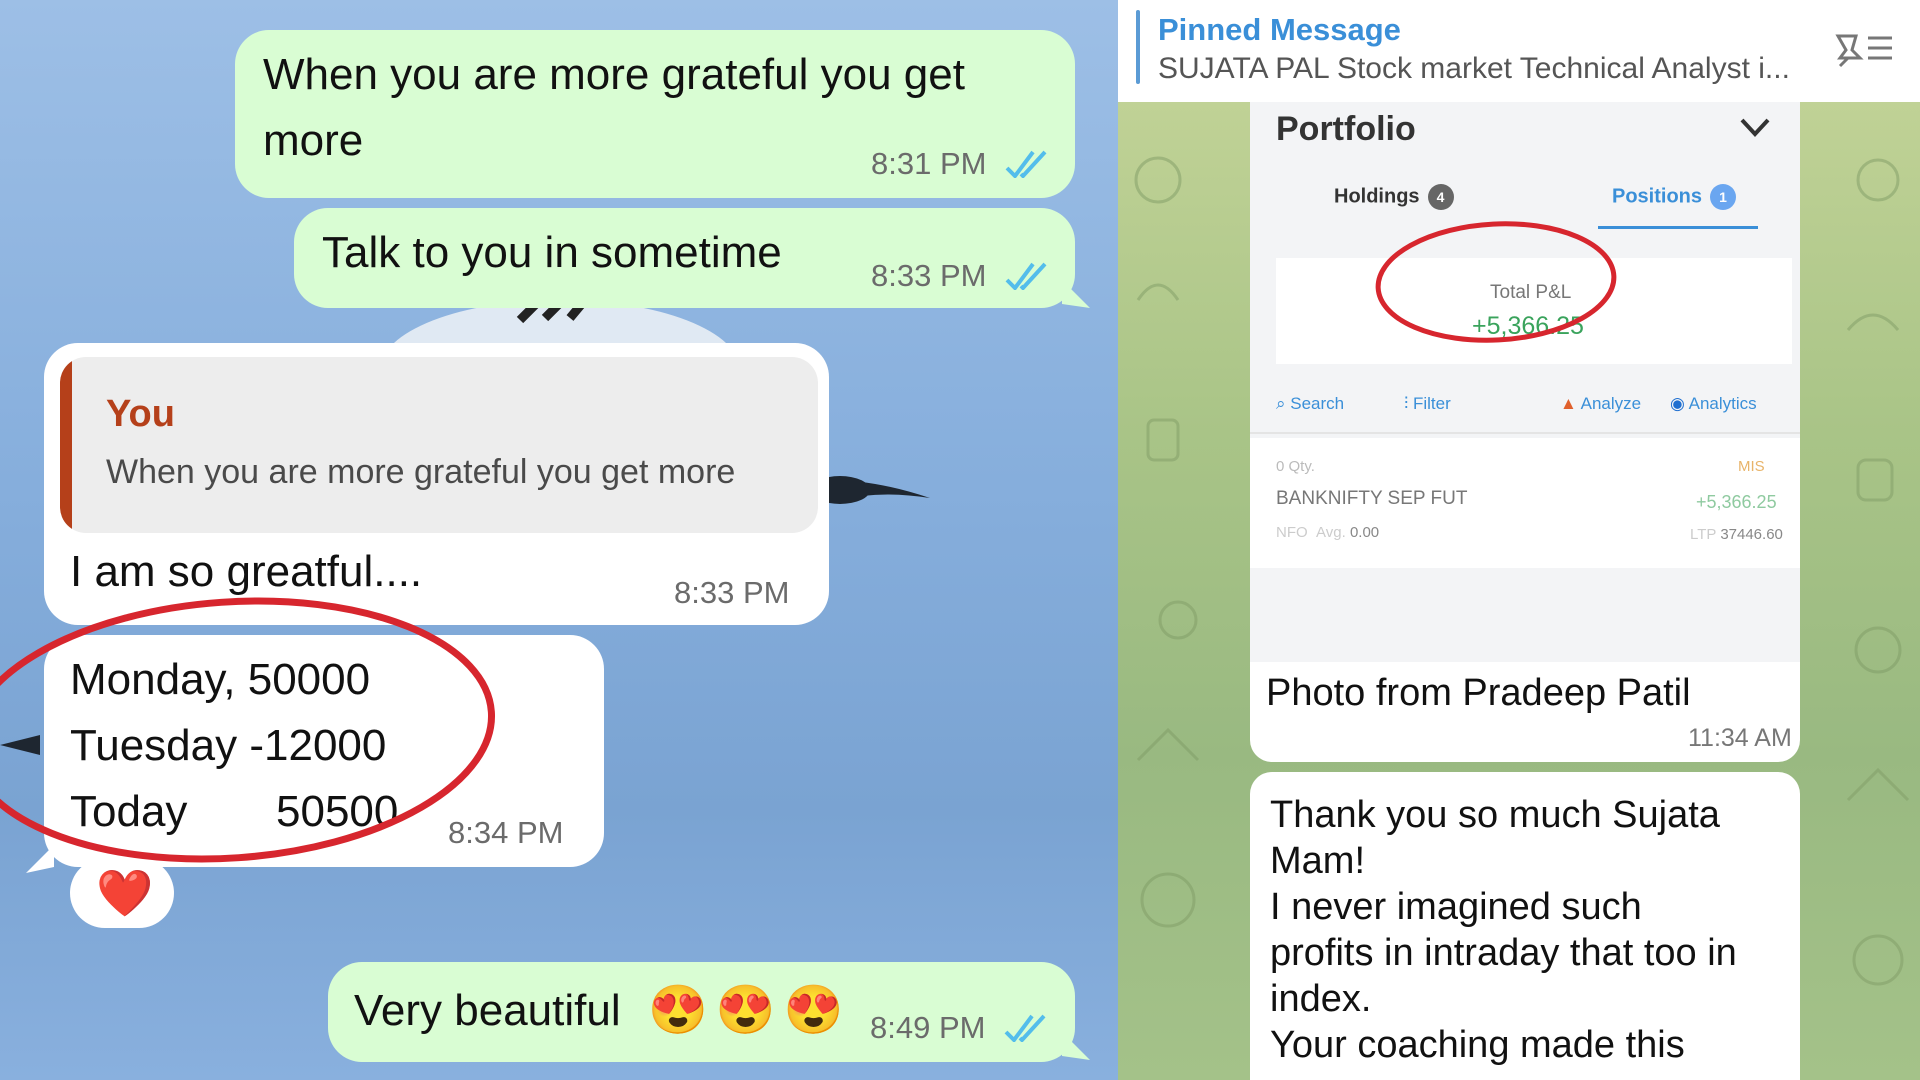 This screenshot has width=1920, height=1080. What do you see at coordinates (140, 414) in the screenshot?
I see `quote-author: You` at bounding box center [140, 414].